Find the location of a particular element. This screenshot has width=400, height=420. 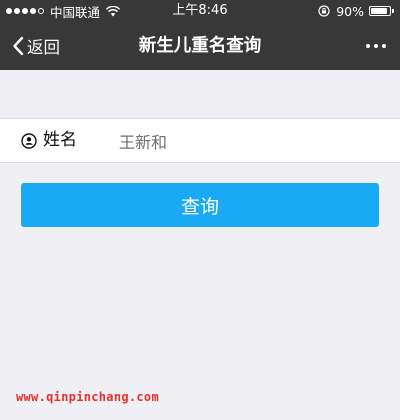

name-label: 姓名 is located at coordinates (60, 140).